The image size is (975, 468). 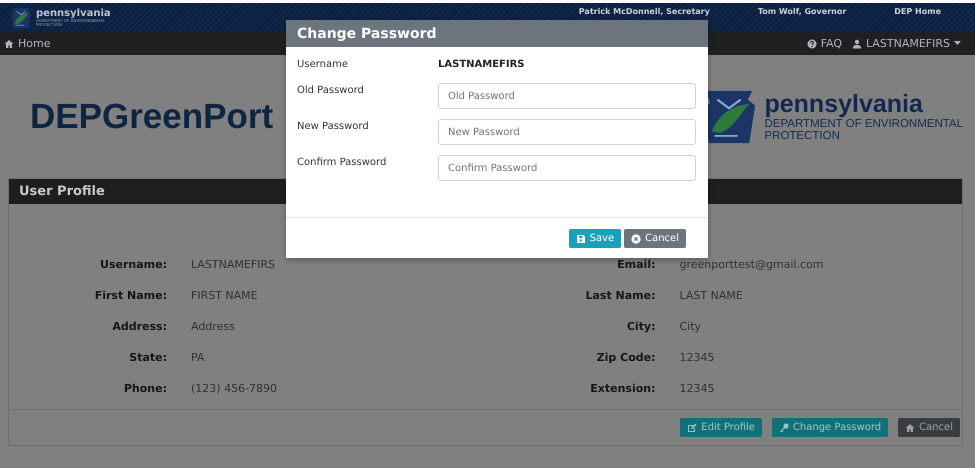 I want to click on field-label: Phone:, so click(x=144, y=389).